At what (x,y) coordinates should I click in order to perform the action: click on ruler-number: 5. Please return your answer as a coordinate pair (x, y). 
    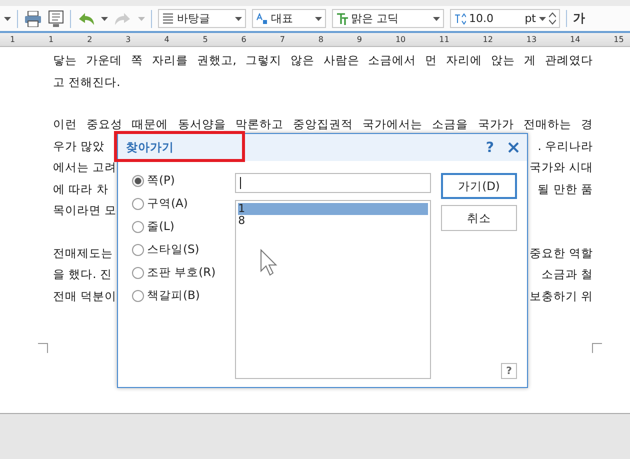
    Looking at the image, I should click on (205, 40).